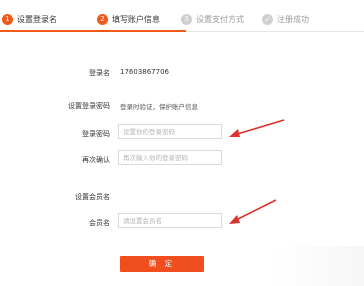  I want to click on confirm-password-label: 再次确认, so click(96, 160).